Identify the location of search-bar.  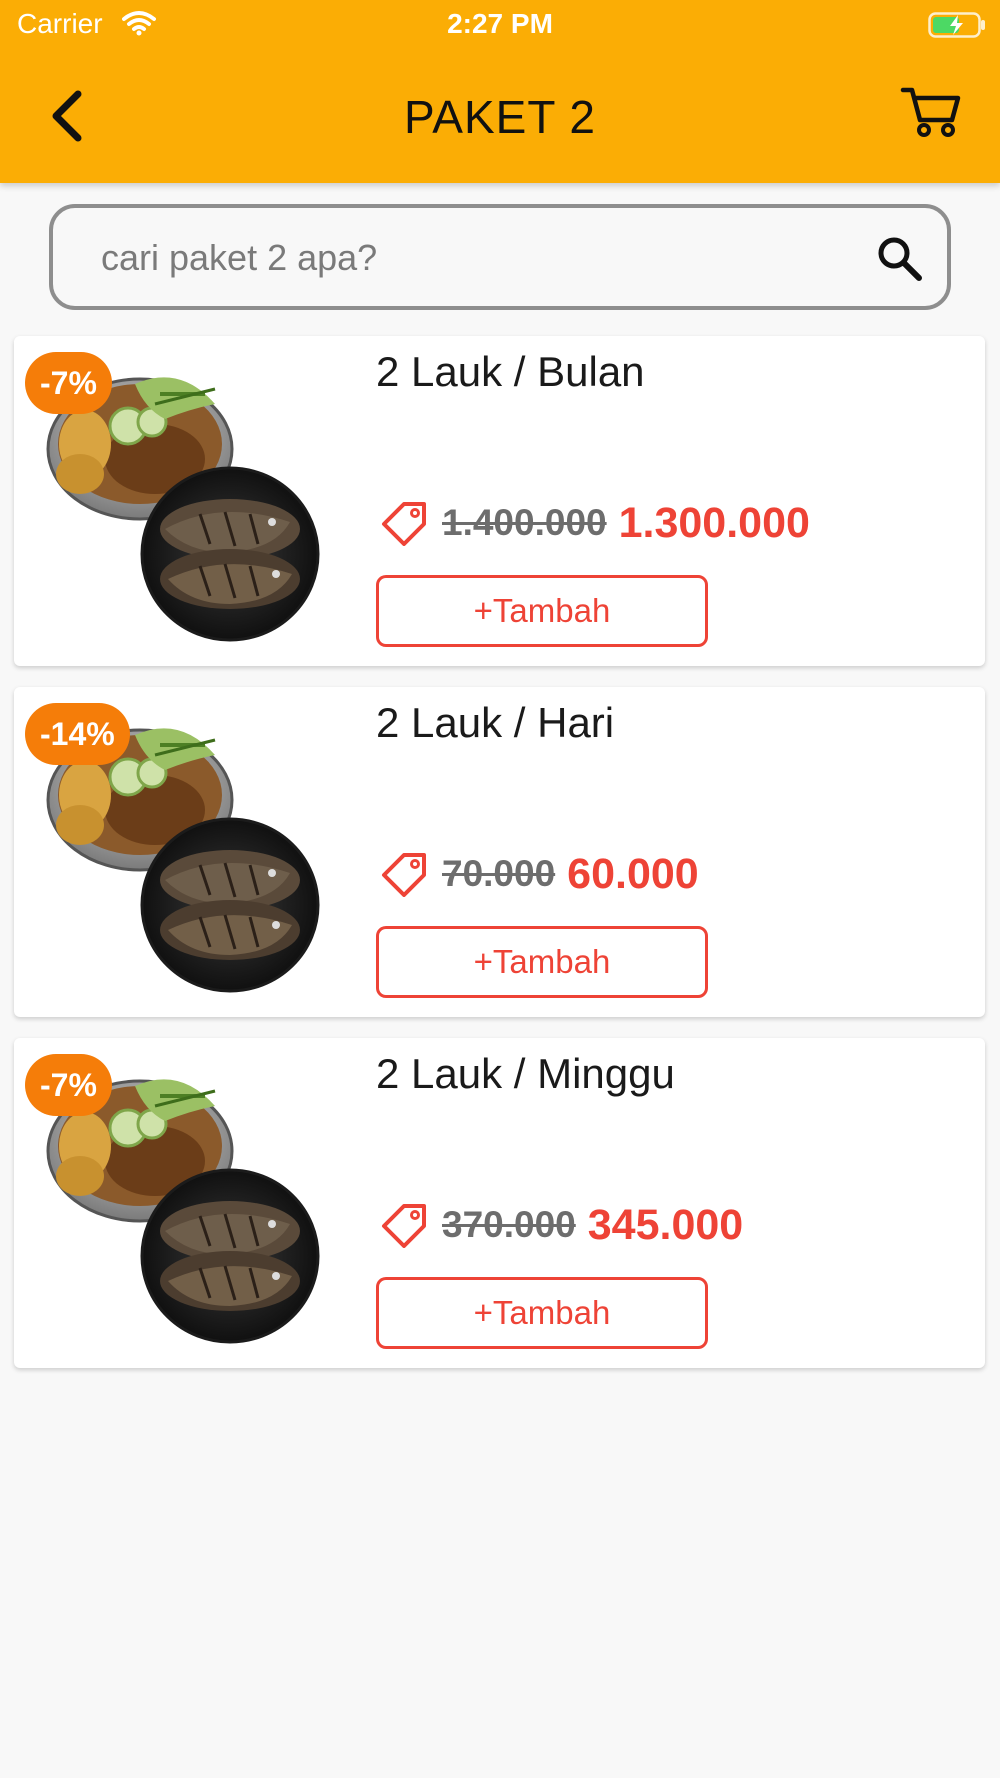
(500, 257).